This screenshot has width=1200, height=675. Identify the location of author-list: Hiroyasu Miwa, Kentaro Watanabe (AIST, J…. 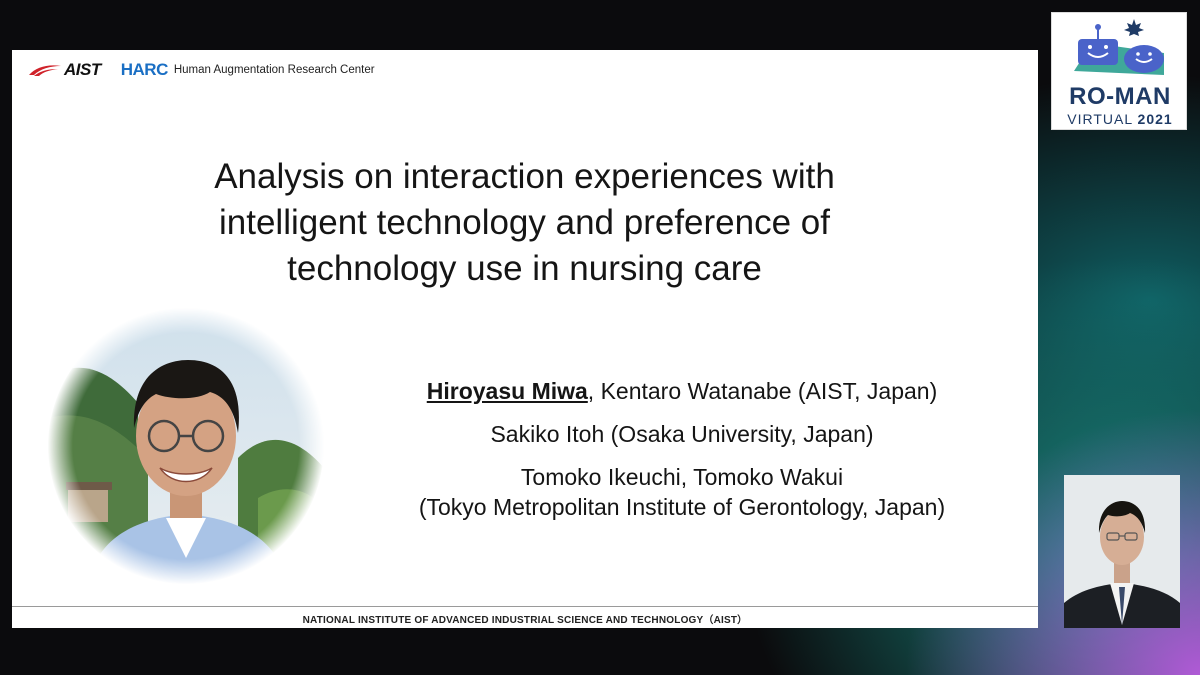
(682, 449).